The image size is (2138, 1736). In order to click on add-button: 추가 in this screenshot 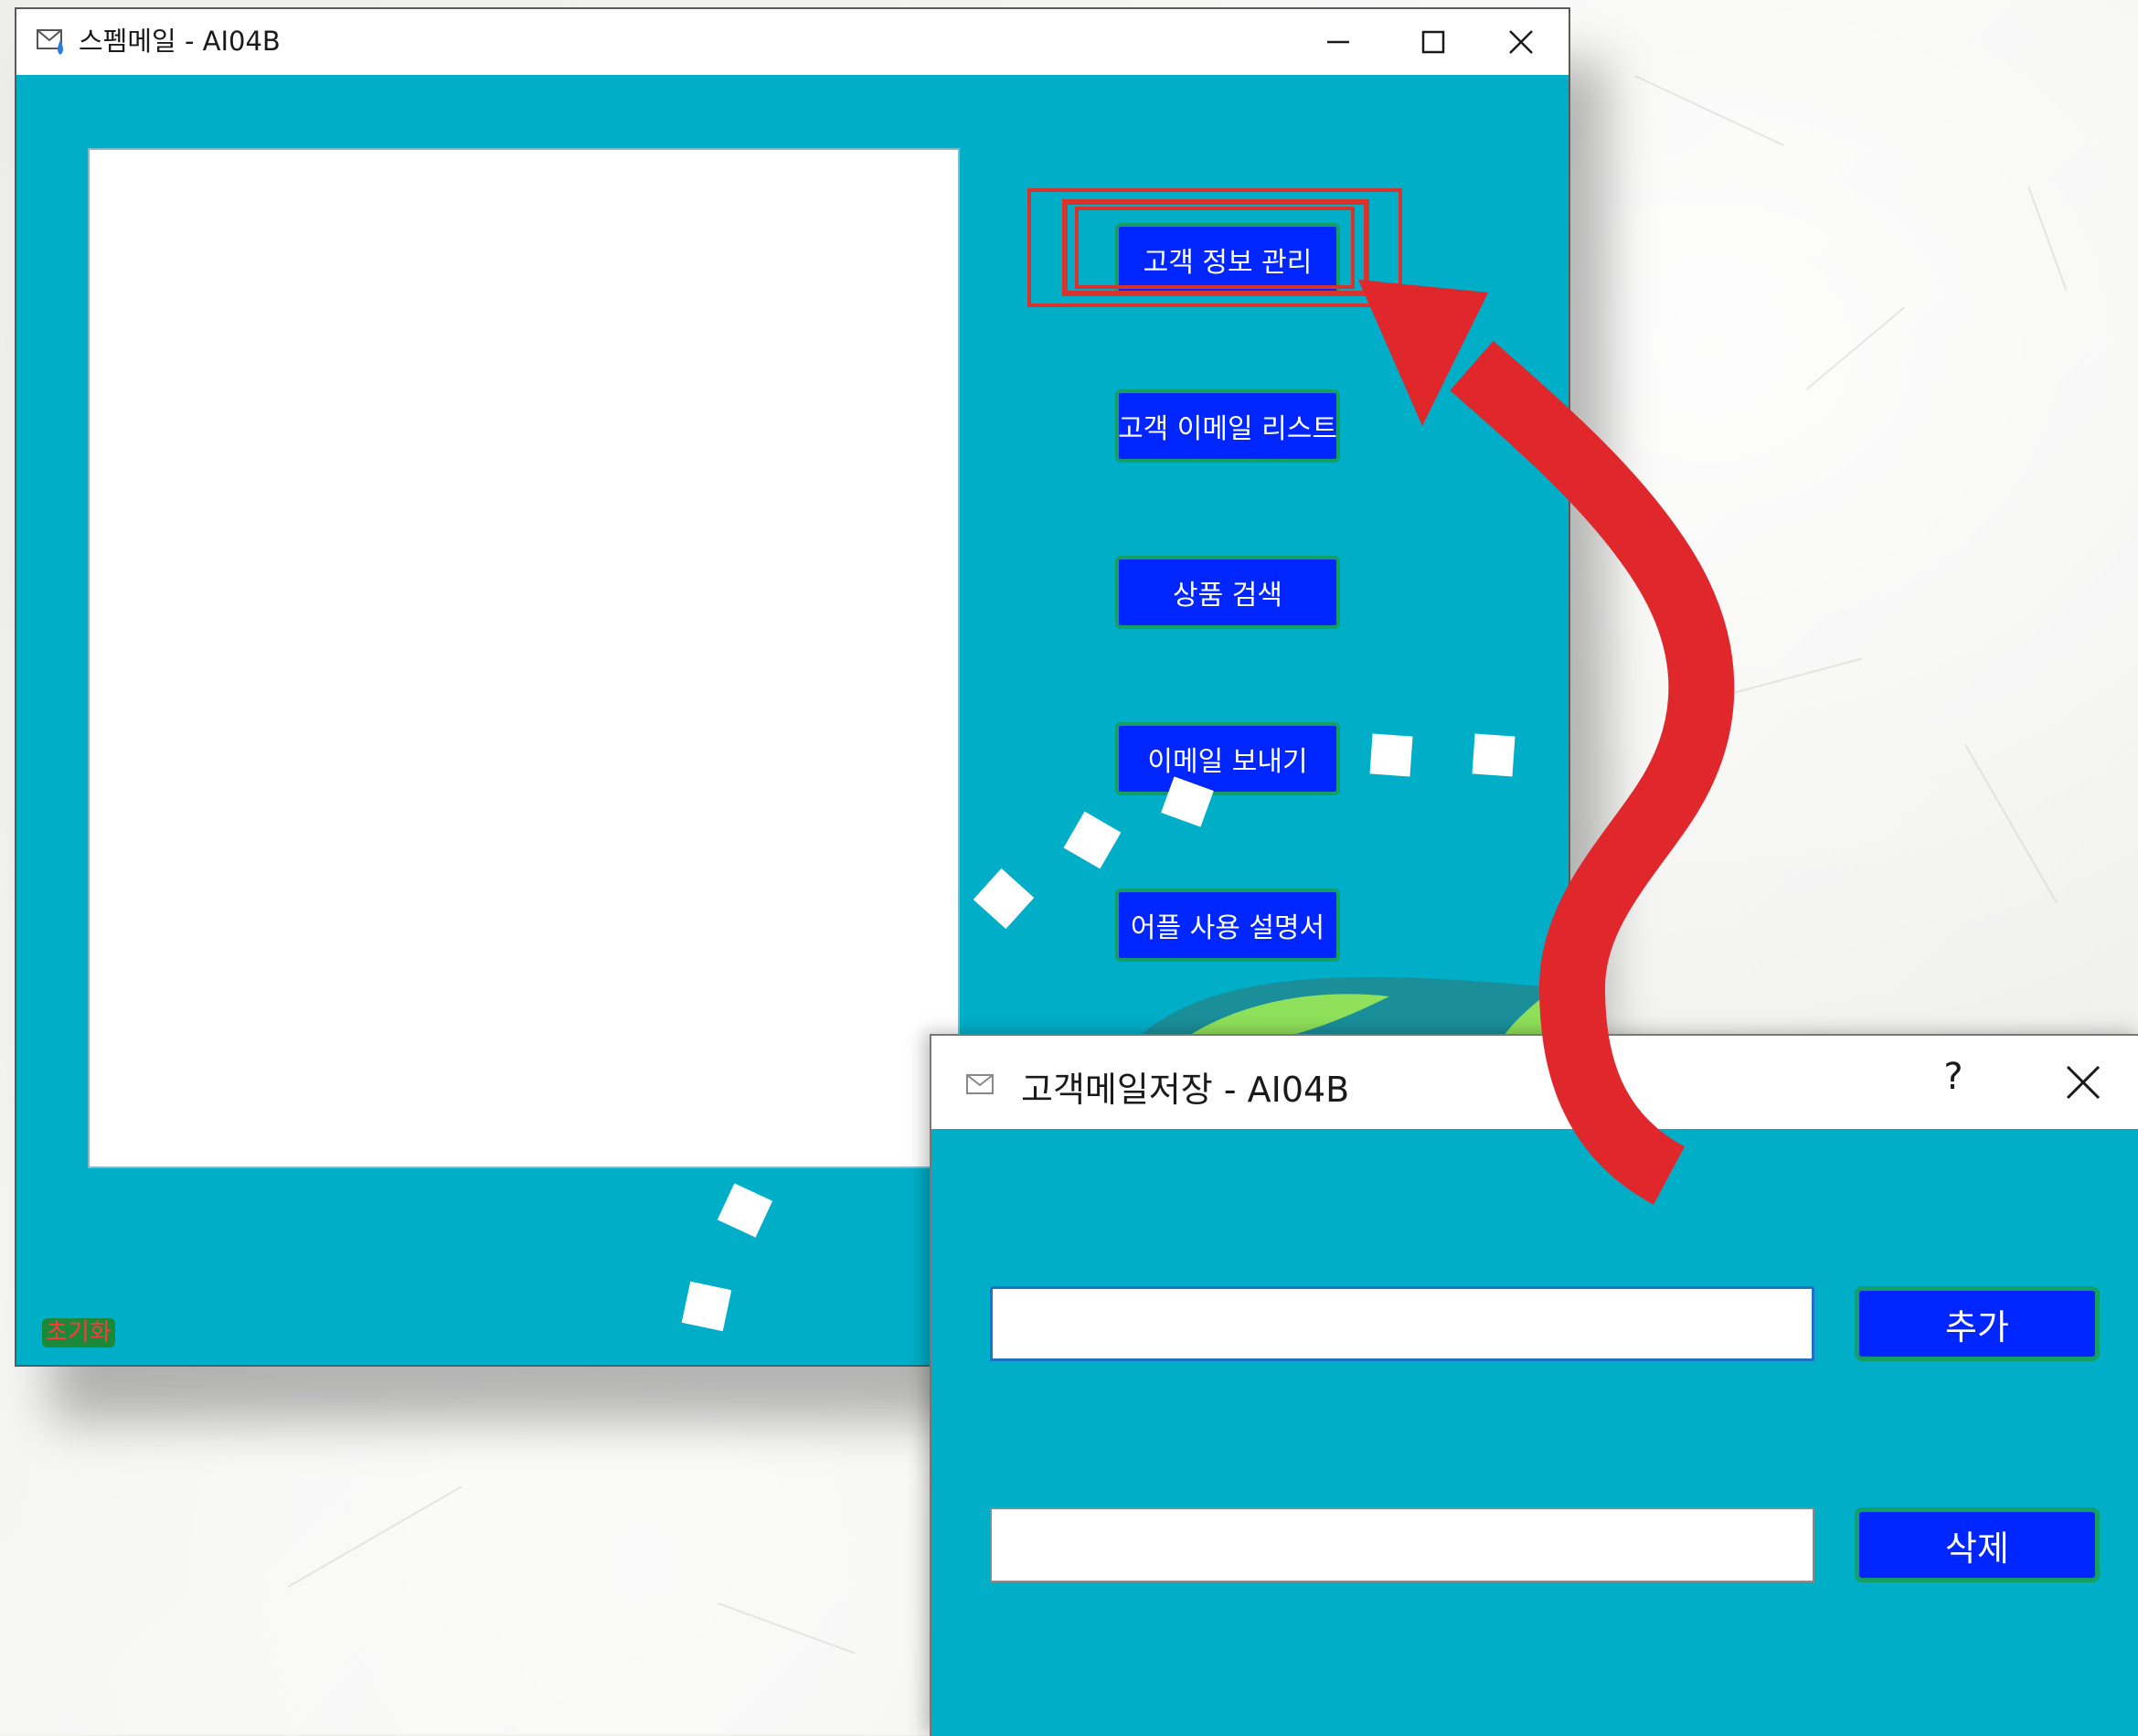, I will do `click(1977, 1323)`.